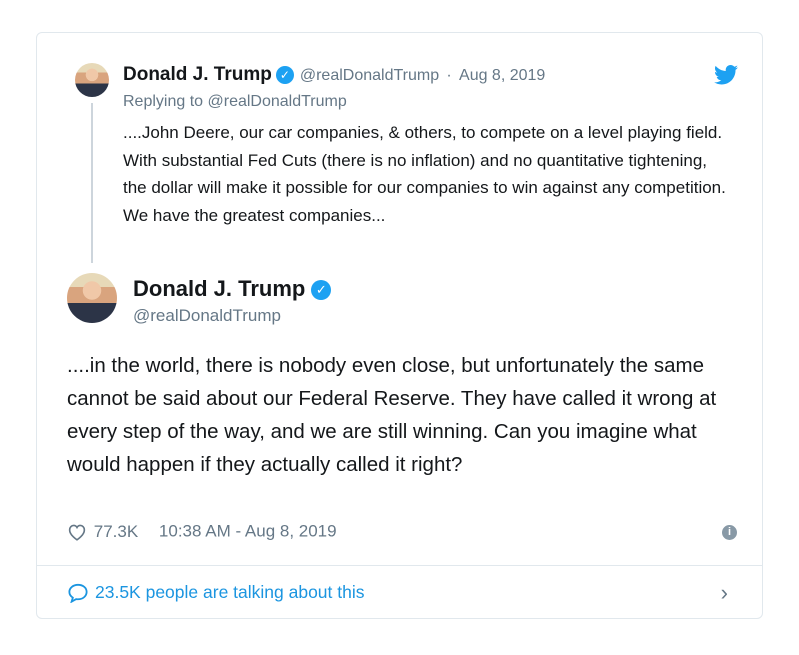  What do you see at coordinates (207, 316) in the screenshot?
I see `author-handle: @realDonaldTrump` at bounding box center [207, 316].